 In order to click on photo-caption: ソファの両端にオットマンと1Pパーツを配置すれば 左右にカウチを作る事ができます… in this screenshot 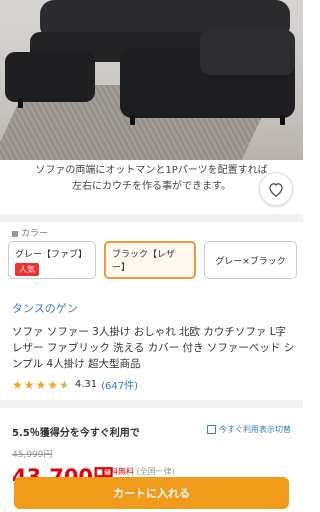, I will do `click(151, 185)`.